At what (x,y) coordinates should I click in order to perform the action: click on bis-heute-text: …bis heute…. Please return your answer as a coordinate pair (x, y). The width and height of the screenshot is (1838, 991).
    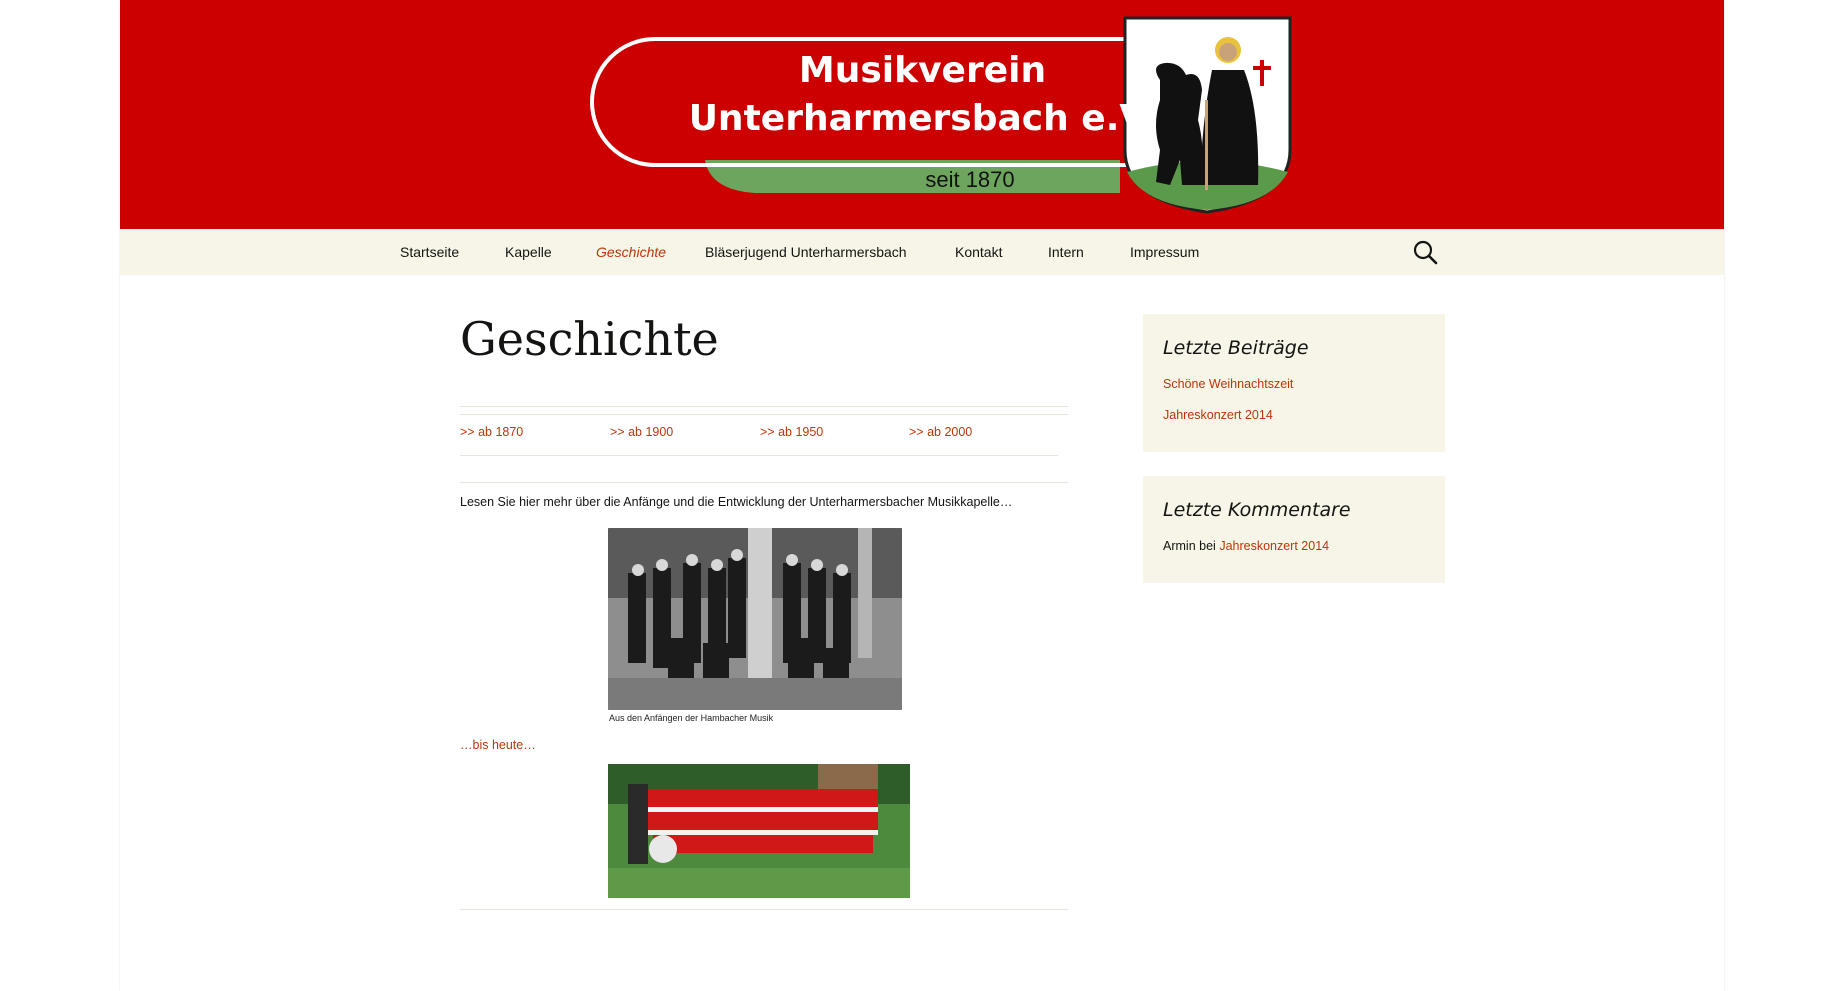
    Looking at the image, I should click on (498, 745).